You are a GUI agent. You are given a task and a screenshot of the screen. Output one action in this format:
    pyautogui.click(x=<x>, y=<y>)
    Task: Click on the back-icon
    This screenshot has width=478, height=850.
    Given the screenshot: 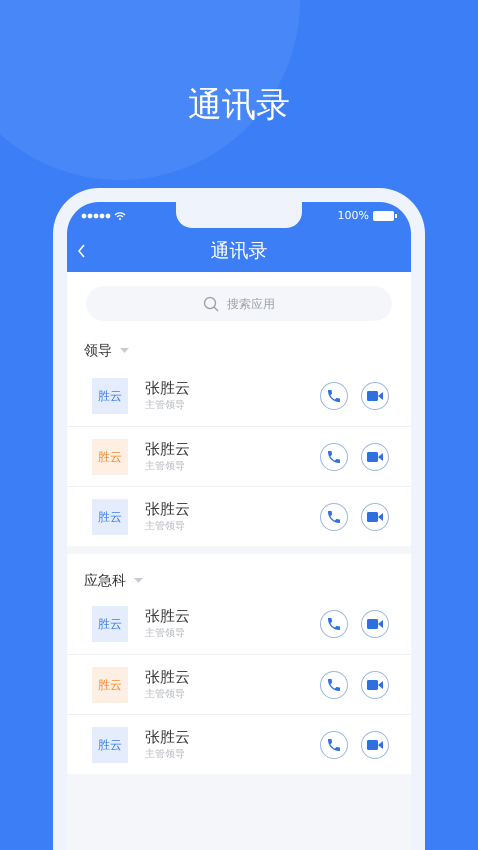 What is the action you would take?
    pyautogui.click(x=82, y=251)
    